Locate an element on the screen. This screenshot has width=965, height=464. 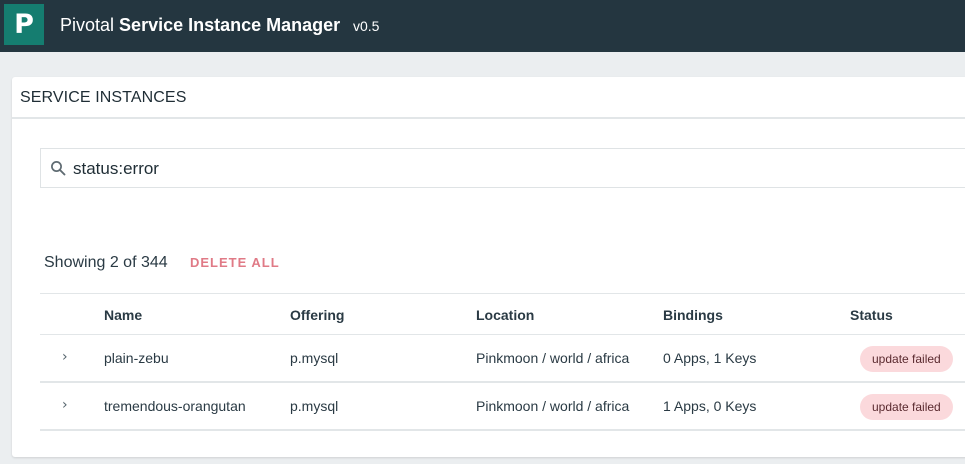
table-header: Name Offering Location Bindings Status is located at coordinates (502, 314).